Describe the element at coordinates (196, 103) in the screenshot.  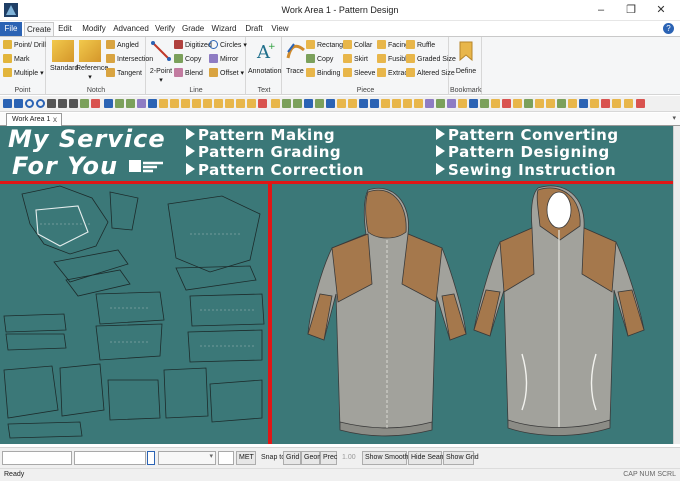
I see `mirror-tool-icon` at that location.